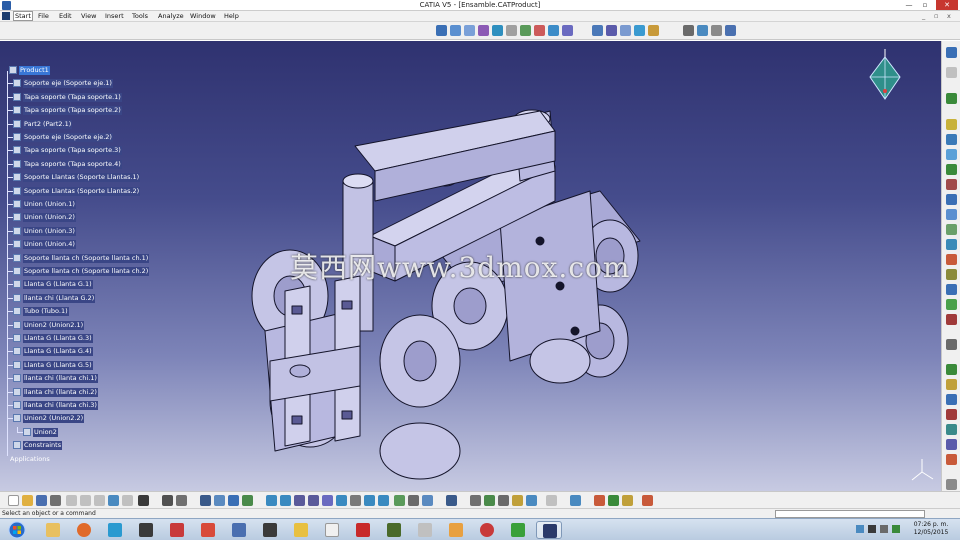 This screenshot has height=540, width=960. What do you see at coordinates (931, 529) in the screenshot?
I see `taskbar-clock: 07:26 p. m. 12/05/2015` at bounding box center [931, 529].